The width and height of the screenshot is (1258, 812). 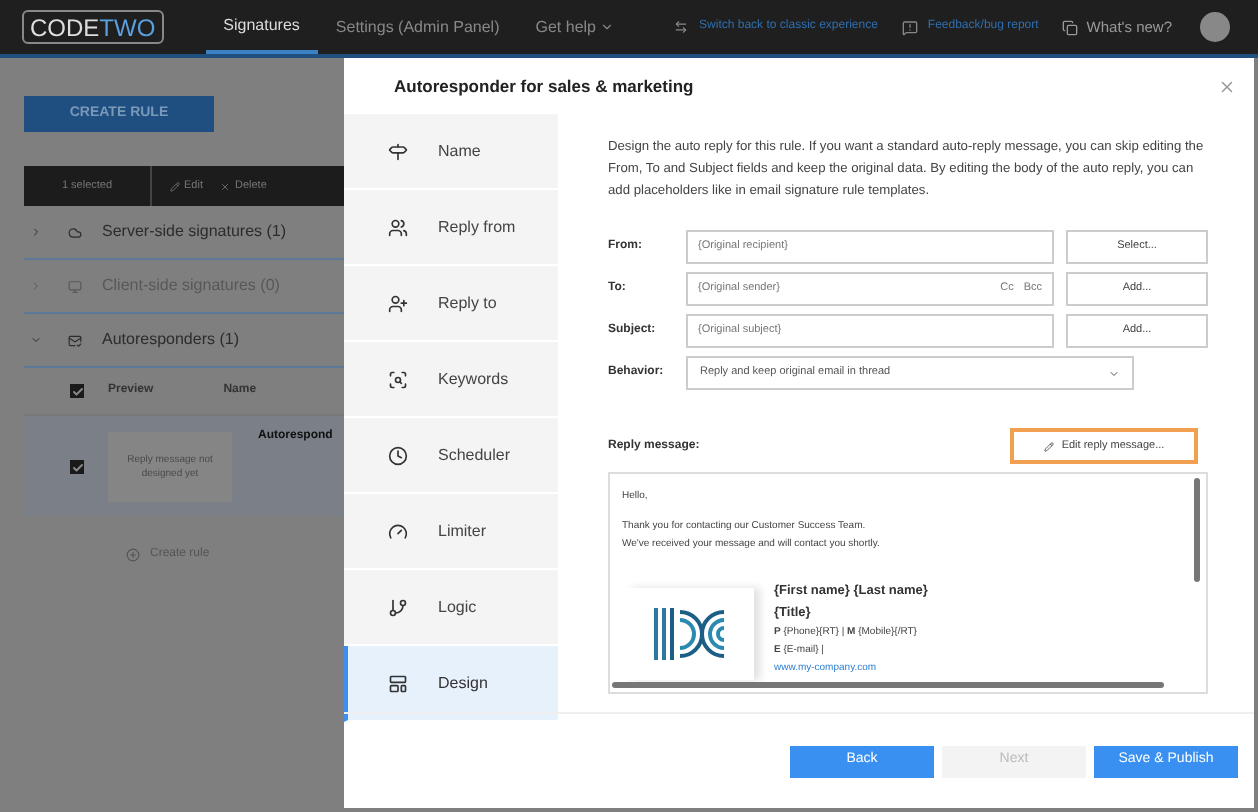 I want to click on gauge-icon, so click(x=398, y=531).